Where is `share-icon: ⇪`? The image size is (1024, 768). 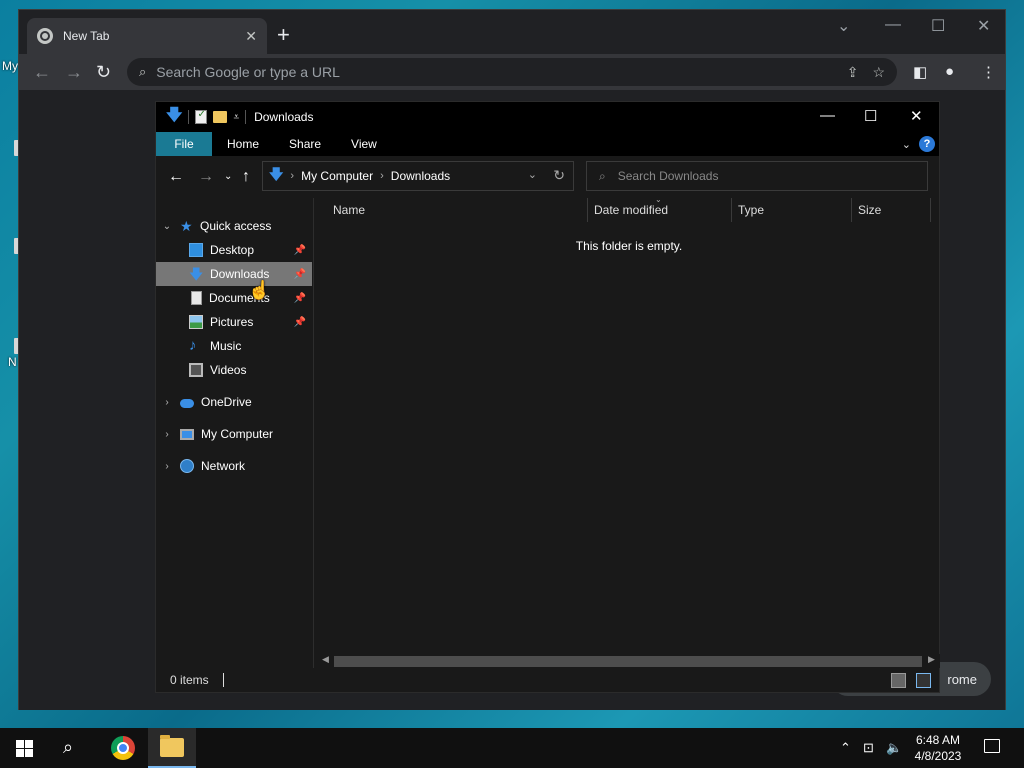
share-icon: ⇪ is located at coordinates (853, 72).